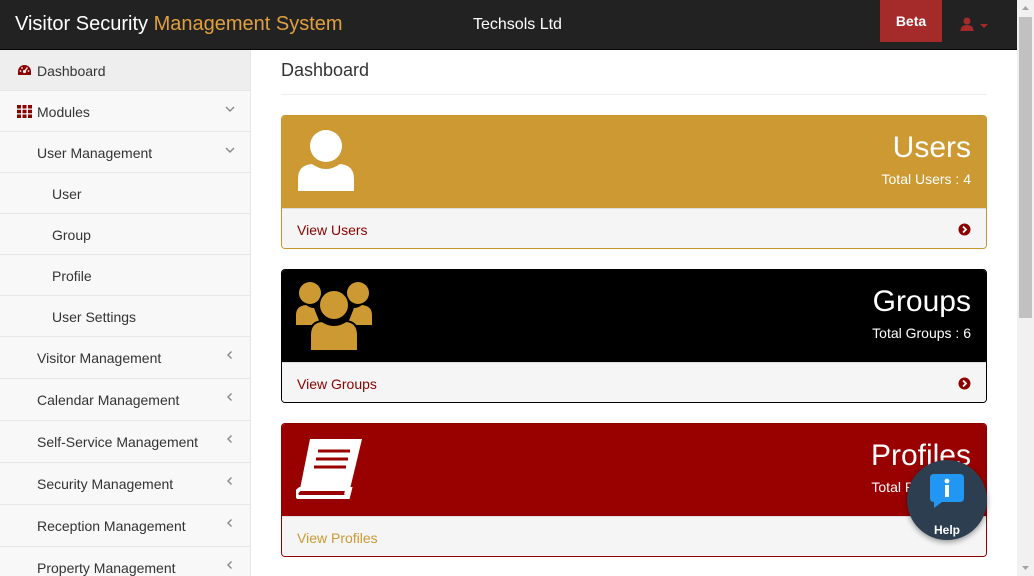  I want to click on sidebar-item-label: User, so click(67, 194).